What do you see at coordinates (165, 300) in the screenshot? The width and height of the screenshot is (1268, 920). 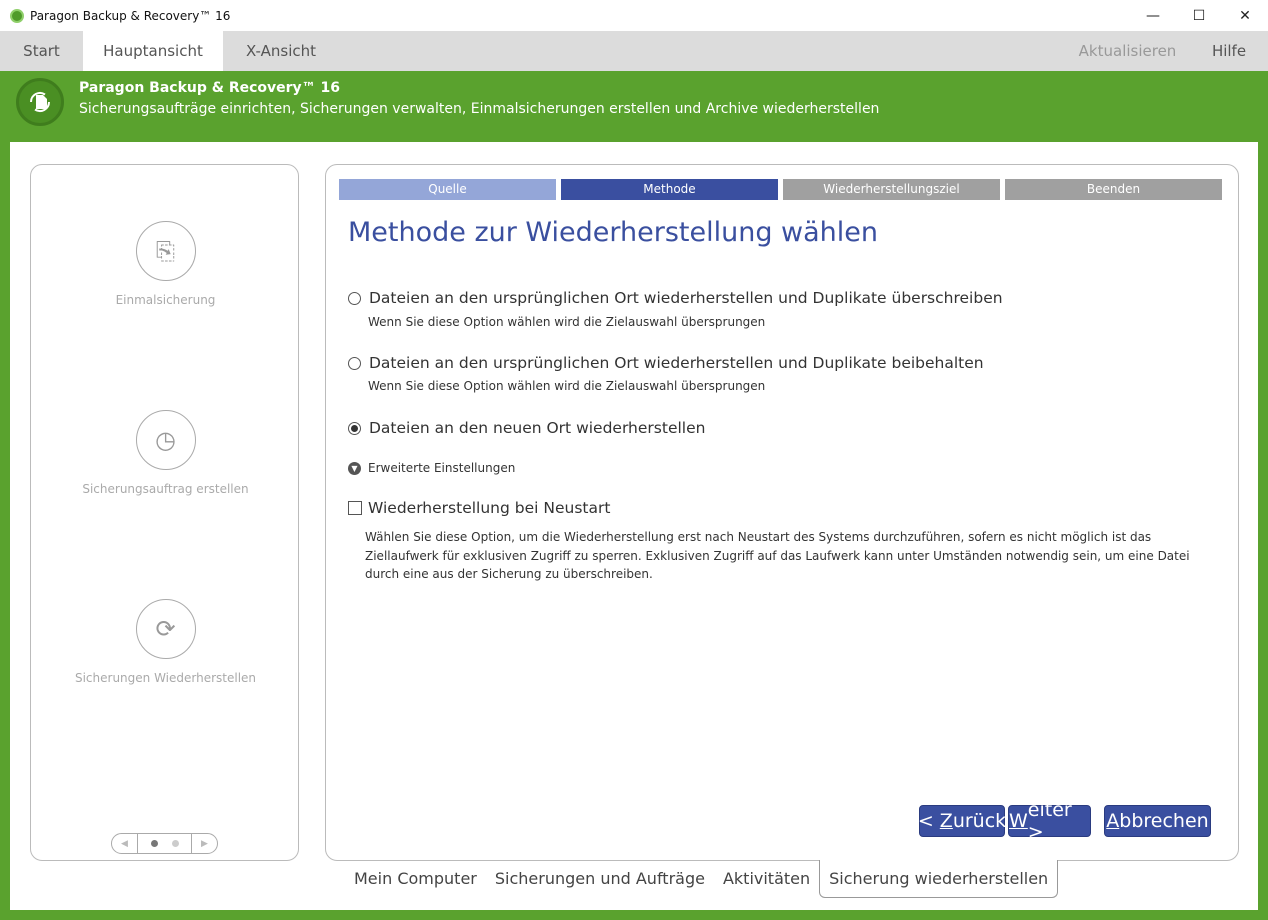 I see `sidebar-item-label: Einmalsicherung` at bounding box center [165, 300].